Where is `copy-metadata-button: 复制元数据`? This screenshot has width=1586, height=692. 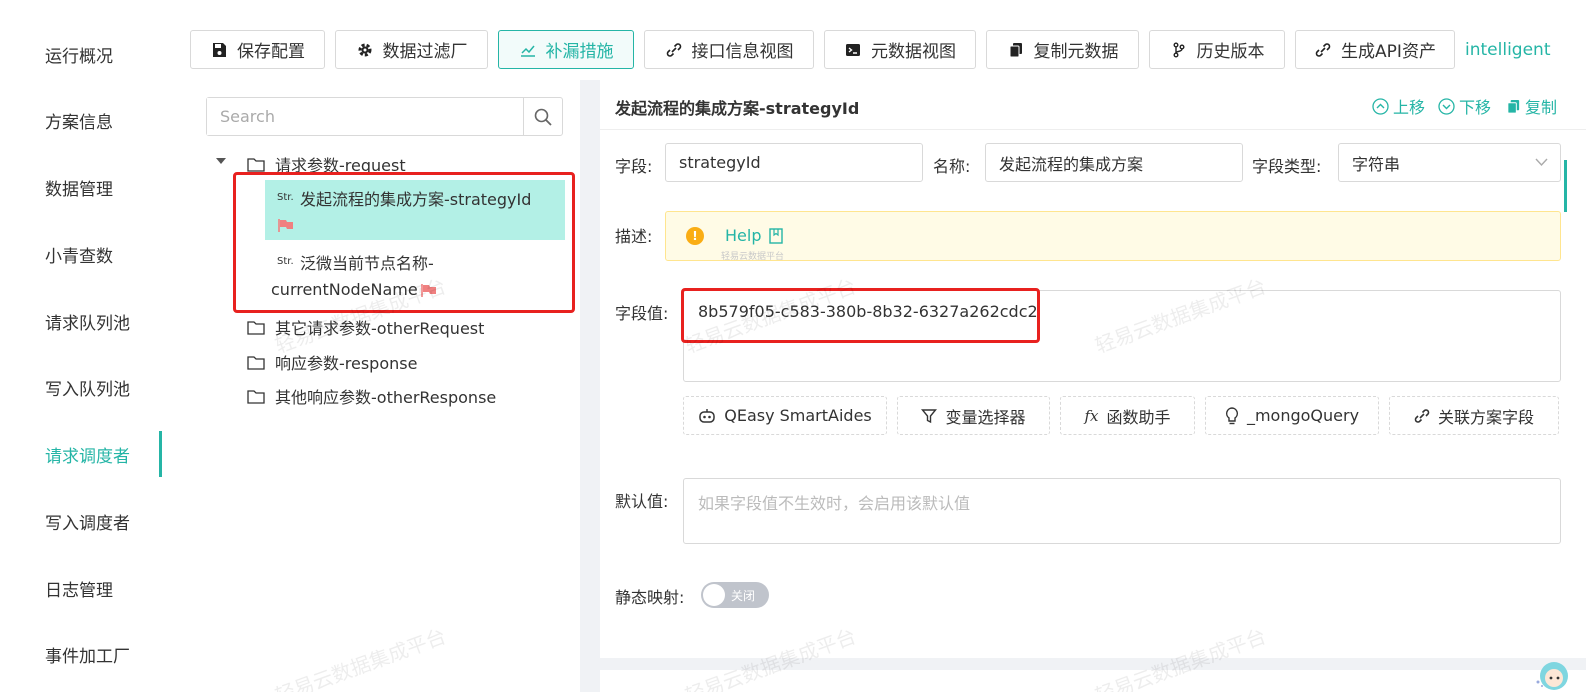
copy-metadata-button: 复制元数据 is located at coordinates (1062, 49).